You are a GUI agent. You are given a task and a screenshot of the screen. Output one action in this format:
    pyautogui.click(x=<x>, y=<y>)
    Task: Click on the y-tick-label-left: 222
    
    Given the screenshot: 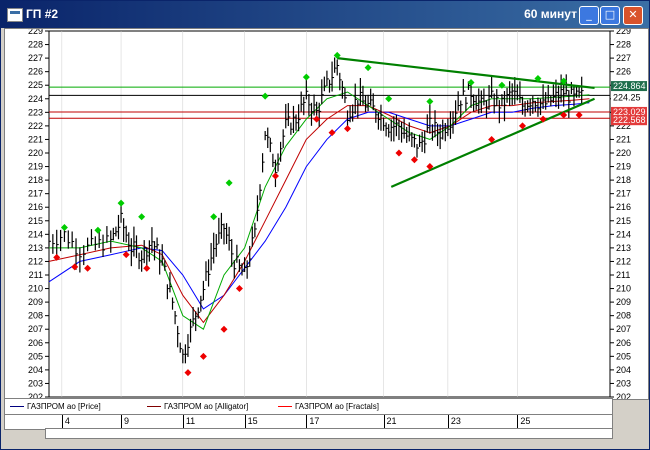 What is the action you would take?
    pyautogui.click(x=35, y=126)
    